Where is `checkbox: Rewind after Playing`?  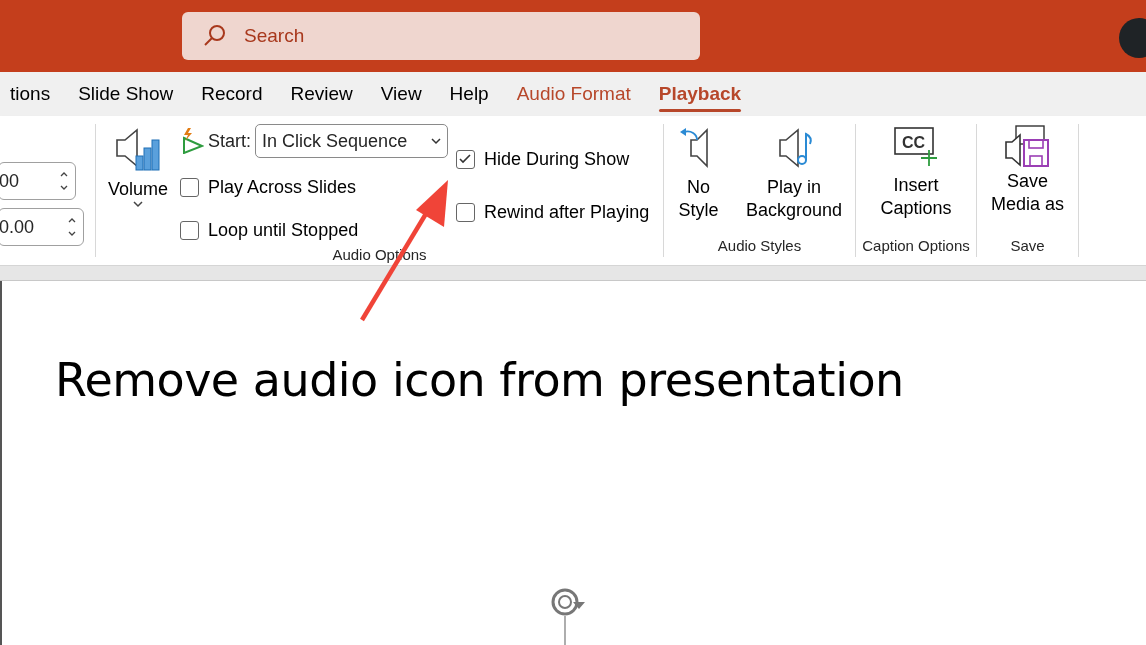 checkbox: Rewind after Playing is located at coordinates (553, 212).